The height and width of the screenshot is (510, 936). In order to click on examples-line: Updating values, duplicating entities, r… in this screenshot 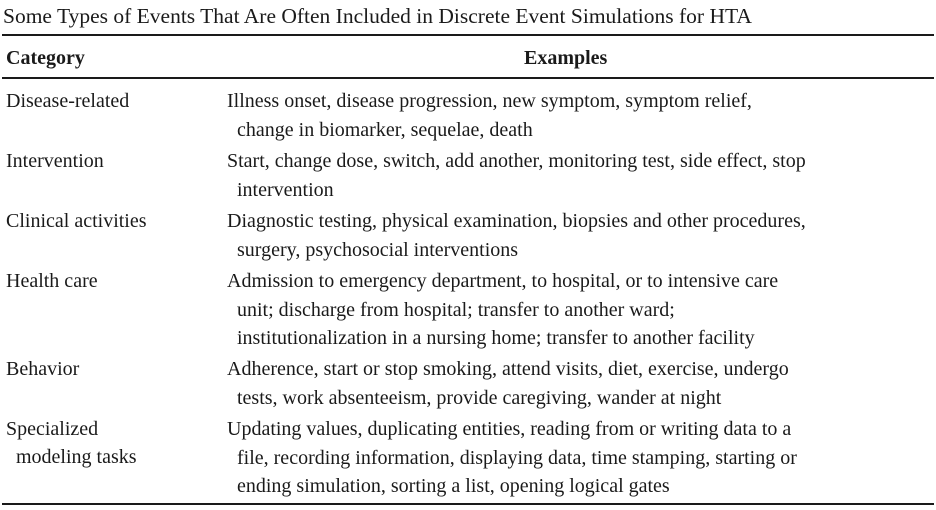, I will do `click(509, 429)`.